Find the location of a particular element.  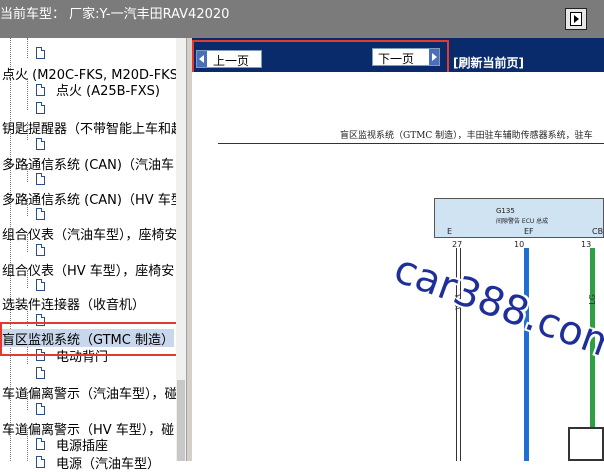

caption-divider is located at coordinates (411, 143).